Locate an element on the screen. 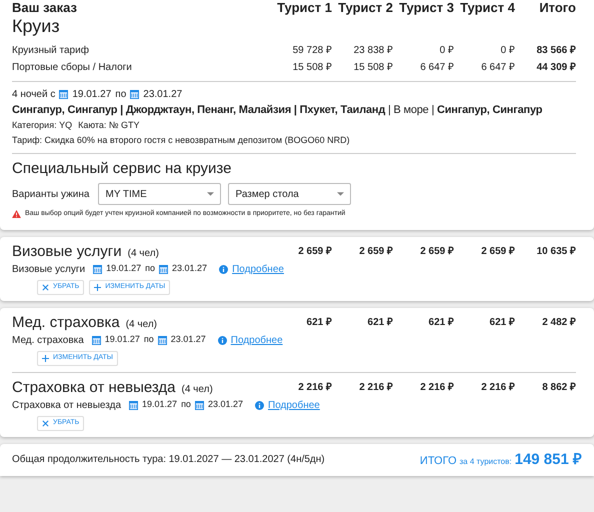 The image size is (594, 512). service-label: Мед. страховка is located at coordinates (48, 341).